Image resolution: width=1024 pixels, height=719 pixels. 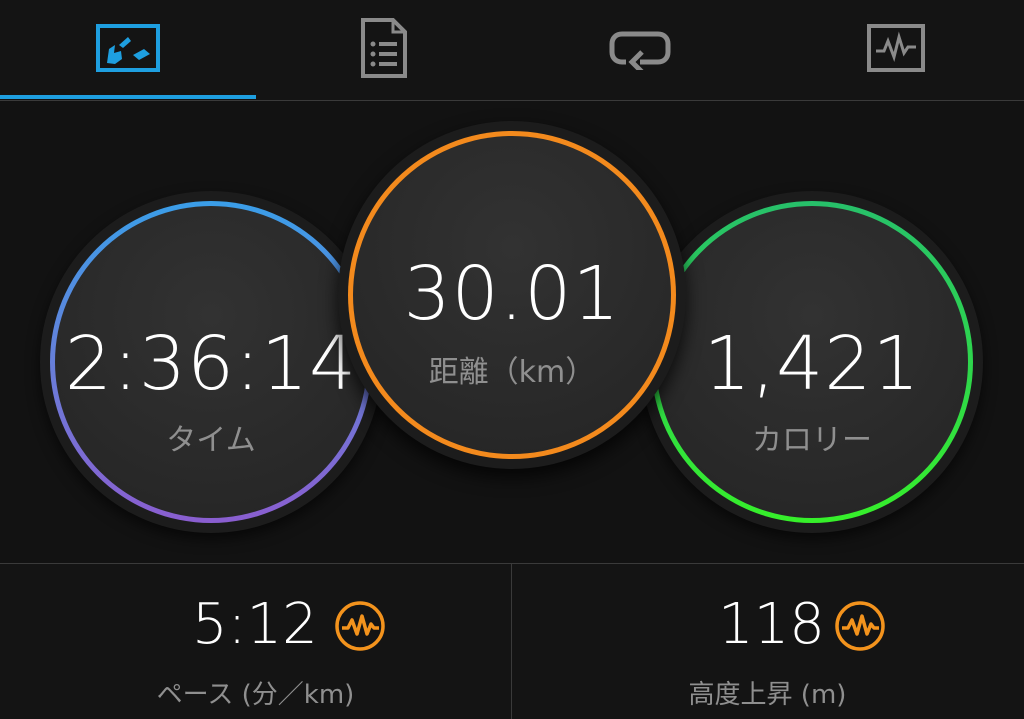 I want to click on time-label: タイム, so click(x=211, y=440).